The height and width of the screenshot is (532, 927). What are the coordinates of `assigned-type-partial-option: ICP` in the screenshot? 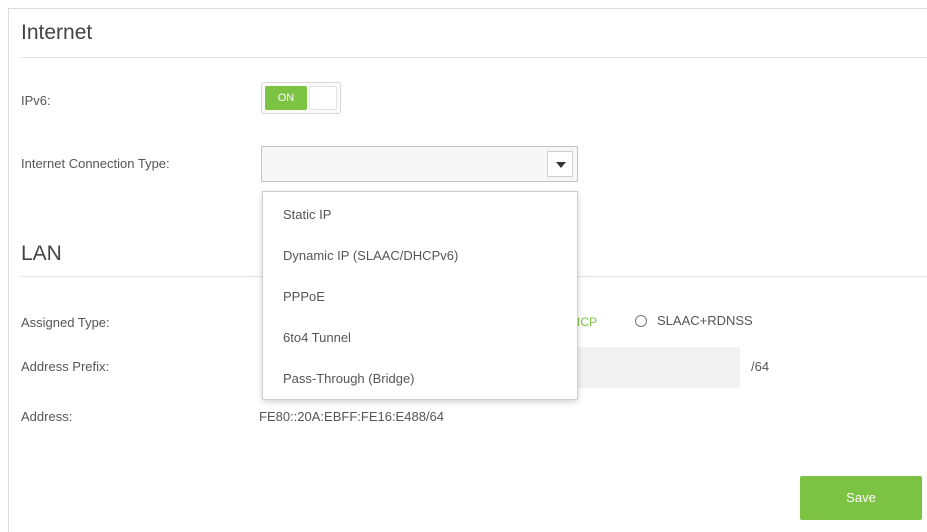 It's located at (587, 322).